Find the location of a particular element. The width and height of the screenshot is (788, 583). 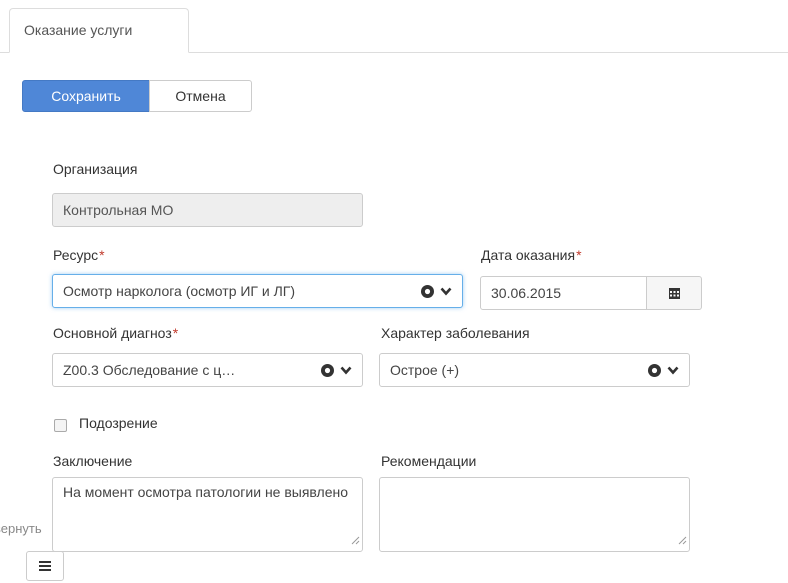

calendar-button is located at coordinates (674, 293).